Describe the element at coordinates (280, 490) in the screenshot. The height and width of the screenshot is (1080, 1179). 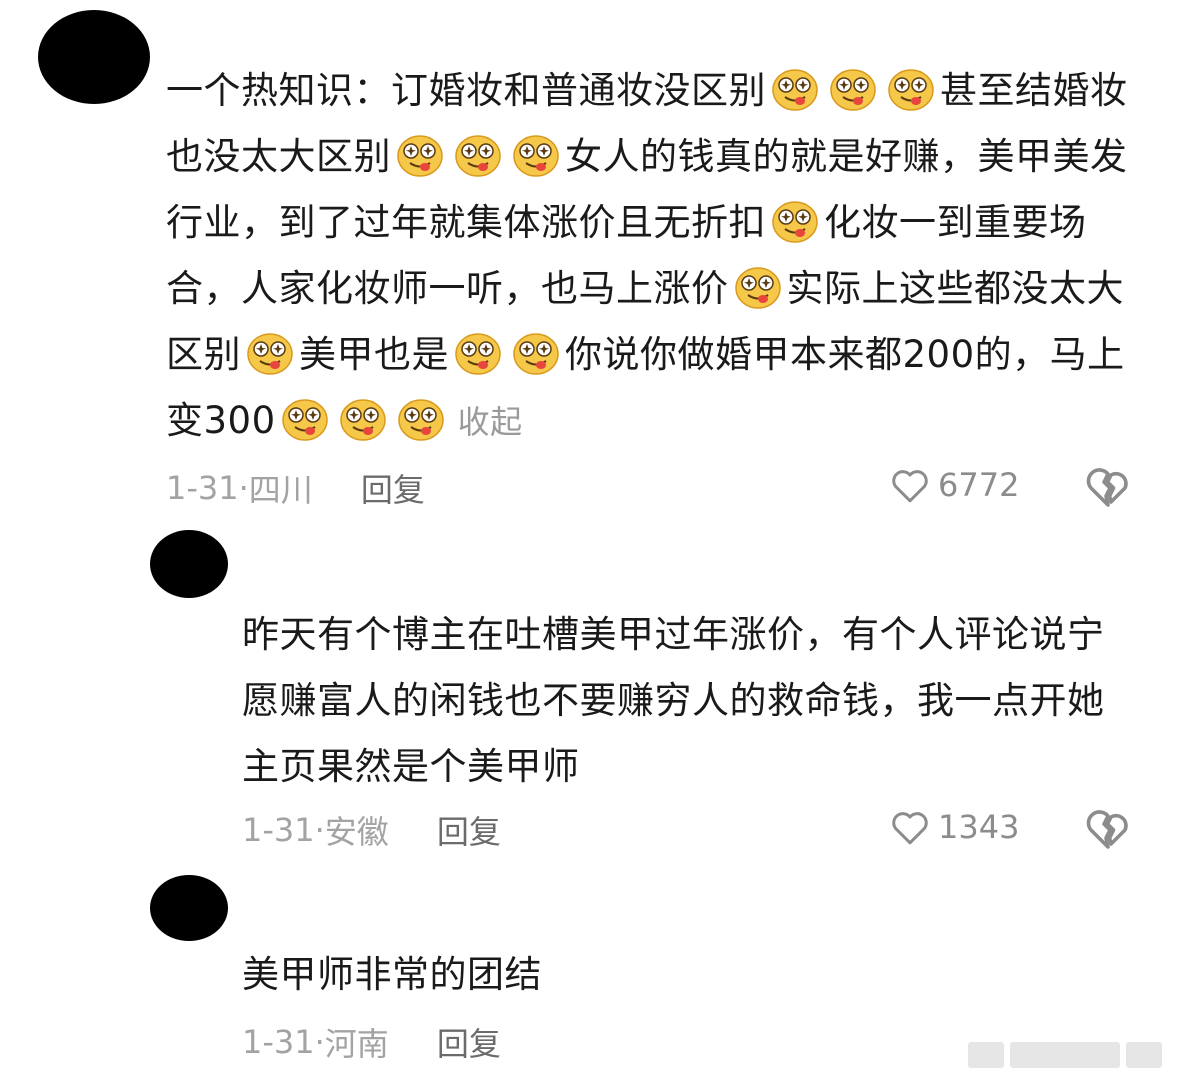
I see `comment-location: 四川` at that location.